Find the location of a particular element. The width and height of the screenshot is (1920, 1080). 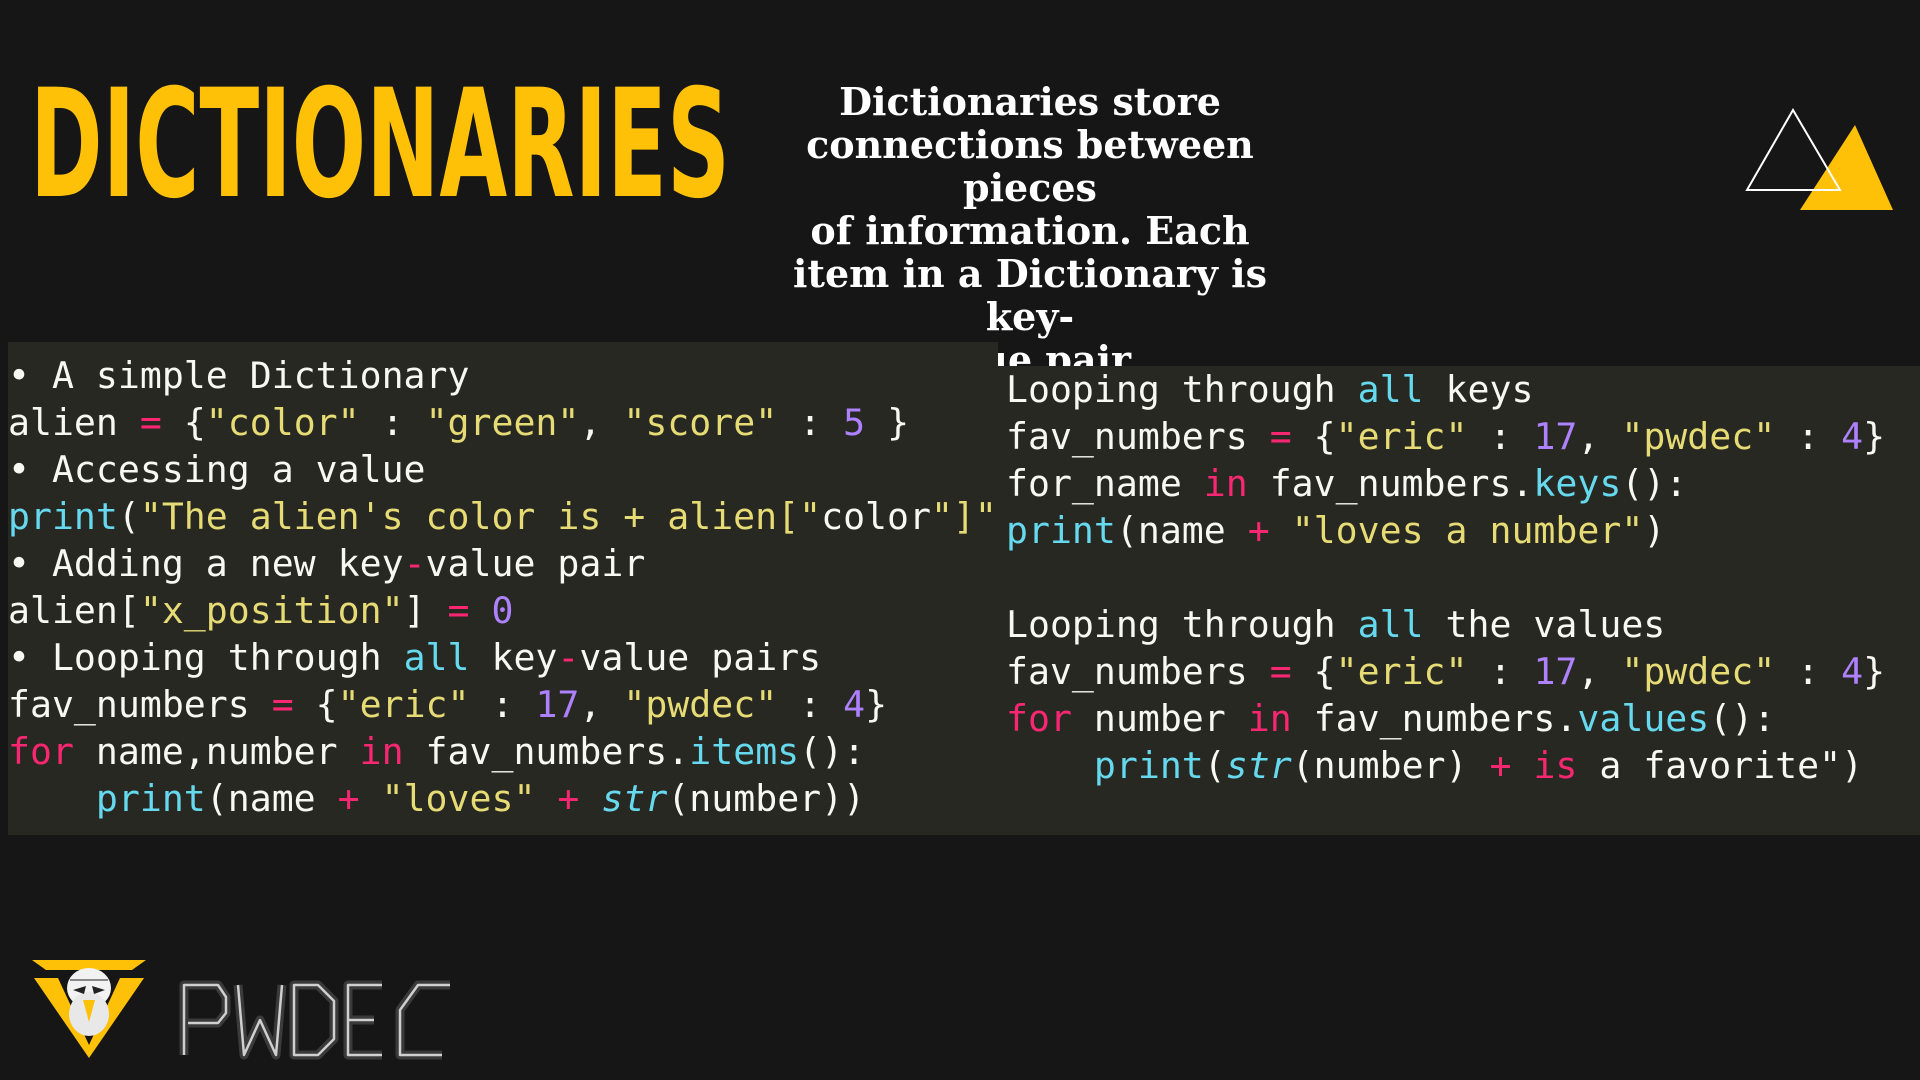

code-token: values is located at coordinates (1643, 718).